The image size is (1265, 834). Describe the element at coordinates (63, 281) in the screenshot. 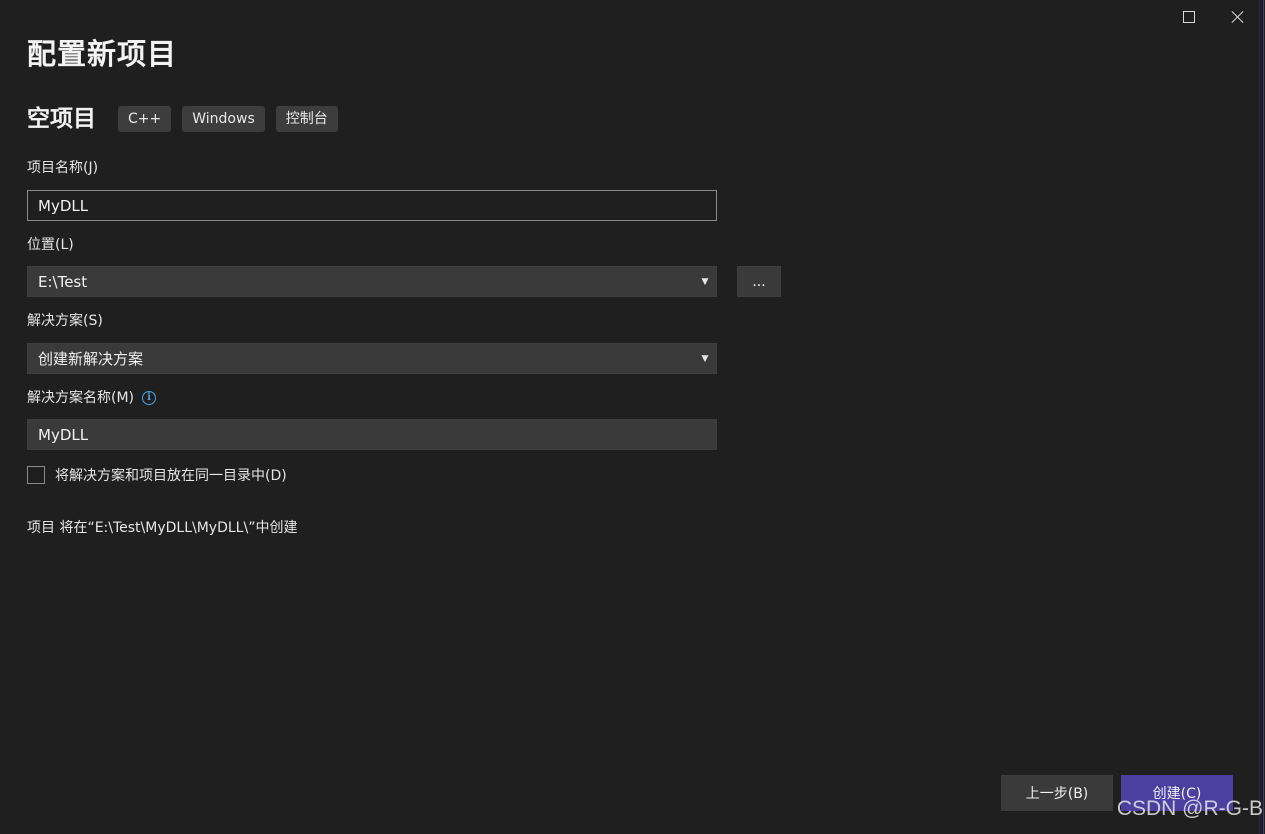

I see `location-value: E:\Test` at that location.